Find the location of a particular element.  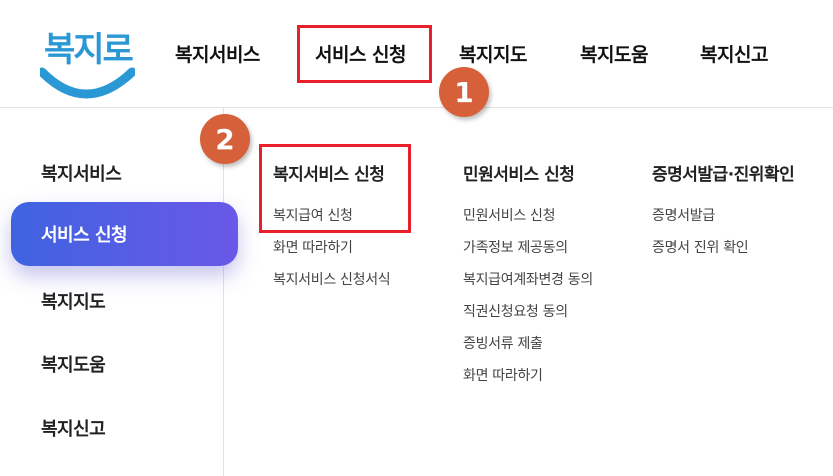

logo-smile-icon is located at coordinates (87, 83).